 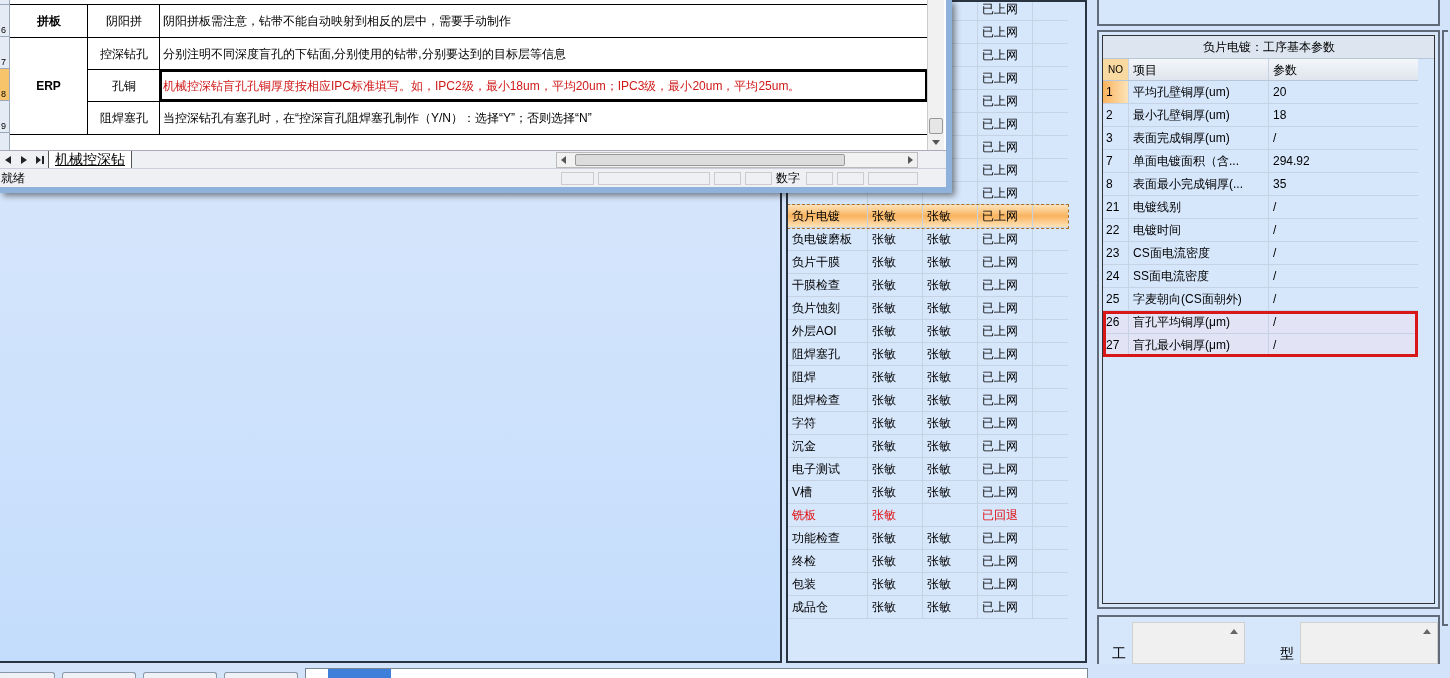 I want to click on param-row: 23 CS面电流密度 /, so click(x=1260, y=254).